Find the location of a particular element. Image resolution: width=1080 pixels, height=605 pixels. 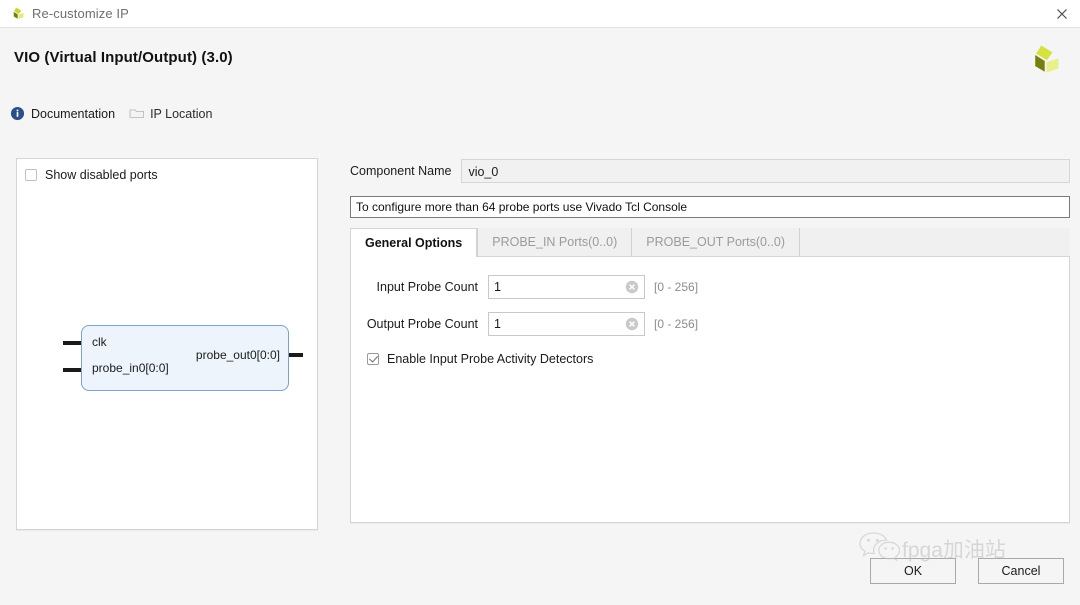

tab-probe-in-ports-label: PROBE_IN Ports(0..0) is located at coordinates (555, 242).